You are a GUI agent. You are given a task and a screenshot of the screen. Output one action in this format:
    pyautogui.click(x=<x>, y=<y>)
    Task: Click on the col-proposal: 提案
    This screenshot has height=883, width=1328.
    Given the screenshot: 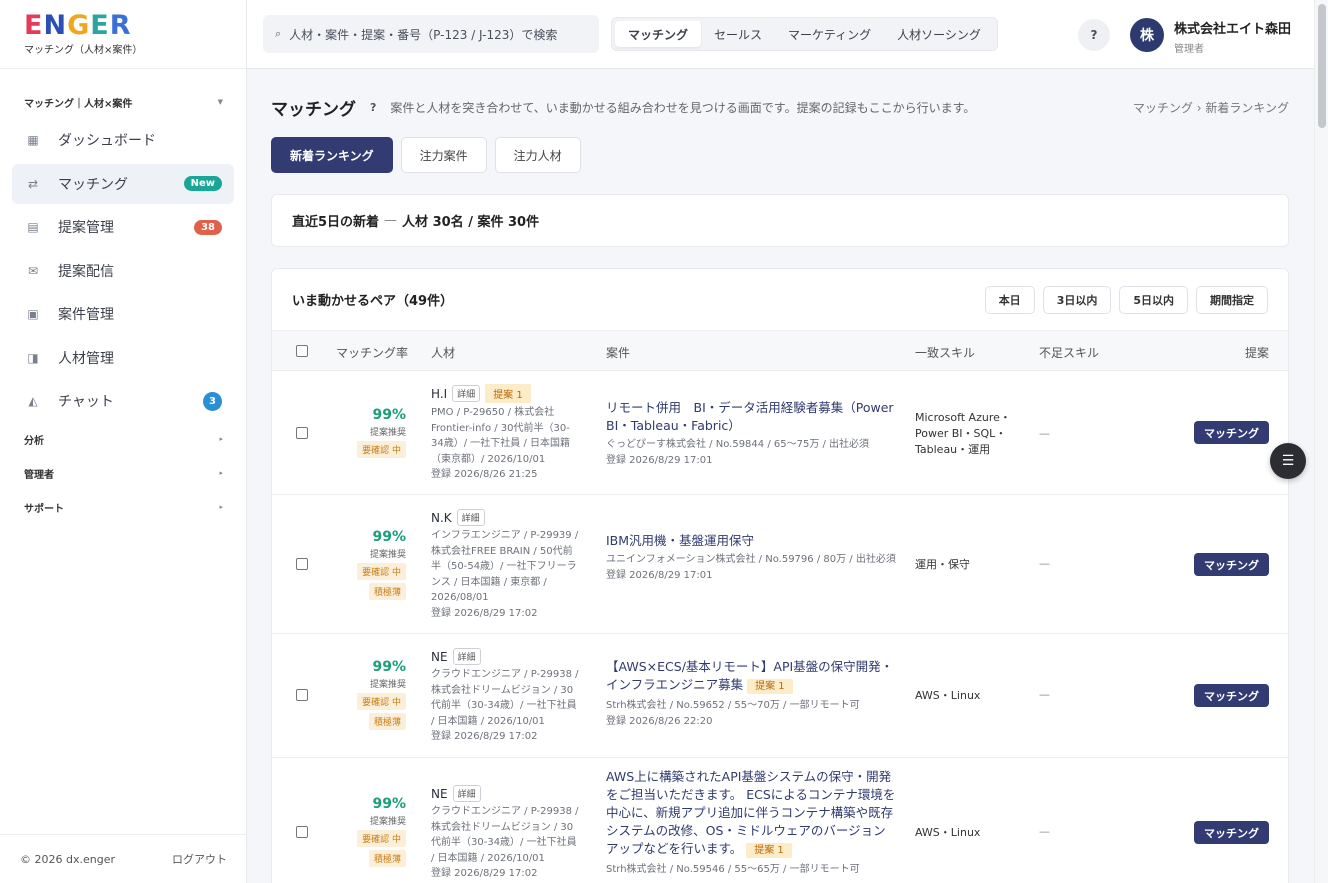 What is the action you would take?
    pyautogui.click(x=1256, y=353)
    